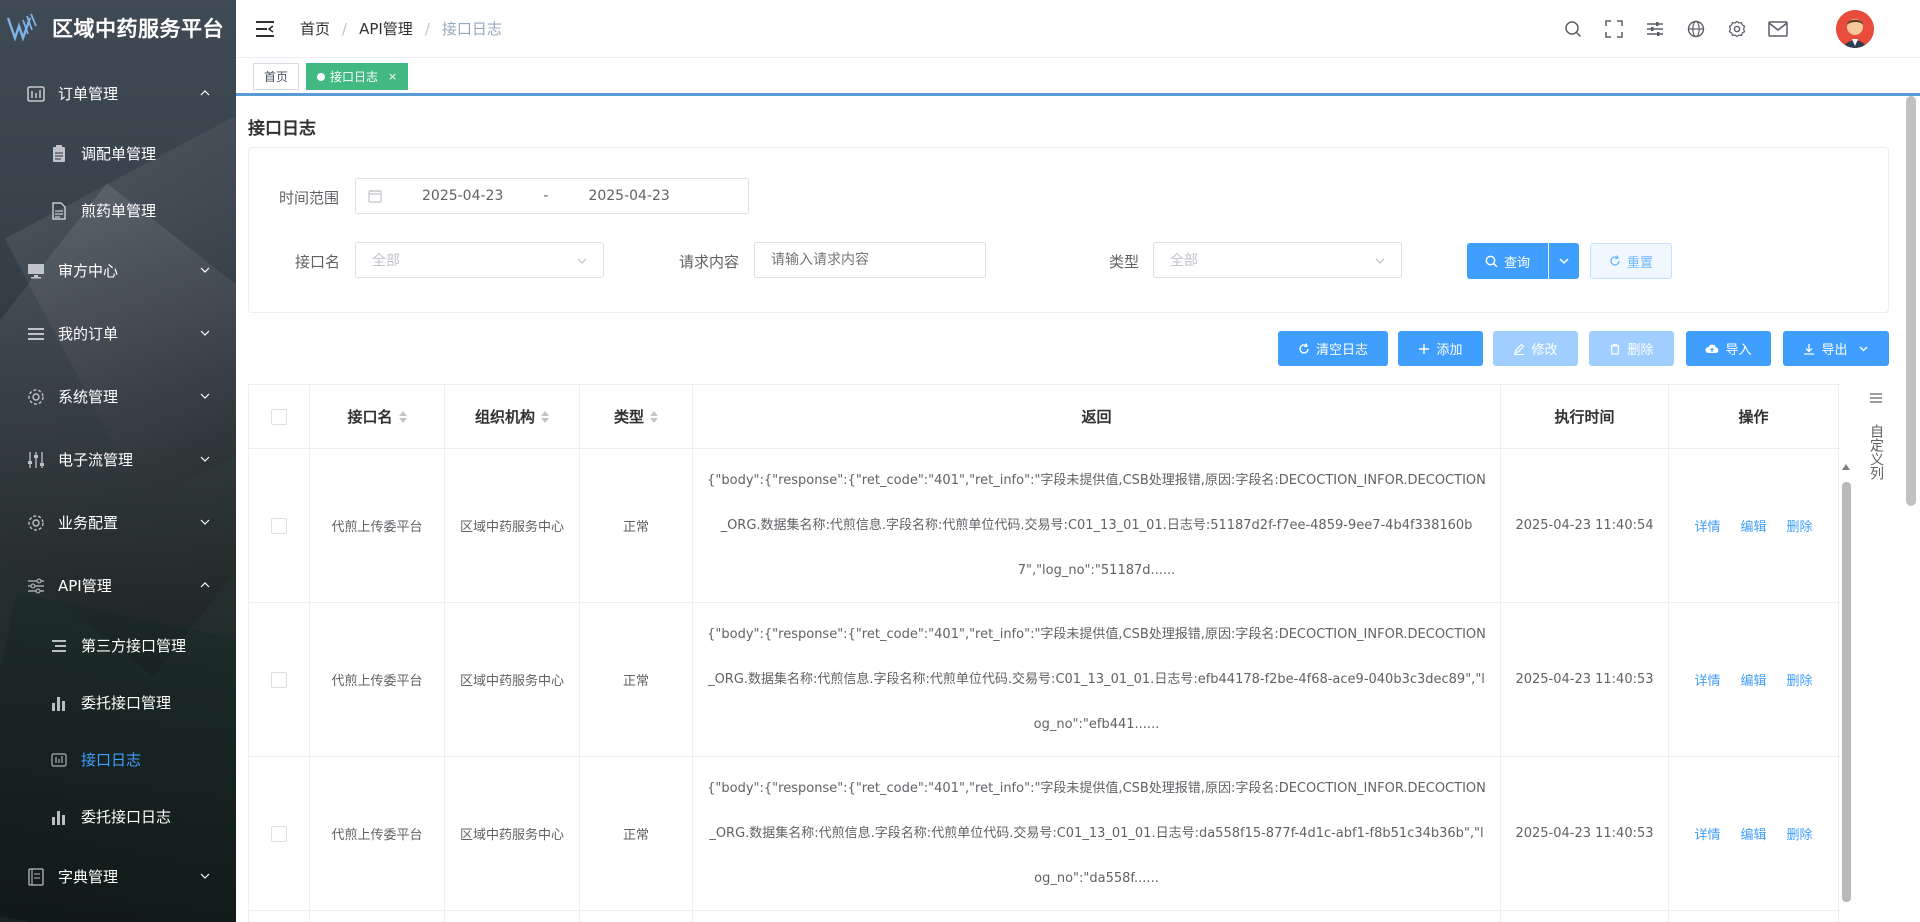  I want to click on search-dropdown-button, so click(1564, 261).